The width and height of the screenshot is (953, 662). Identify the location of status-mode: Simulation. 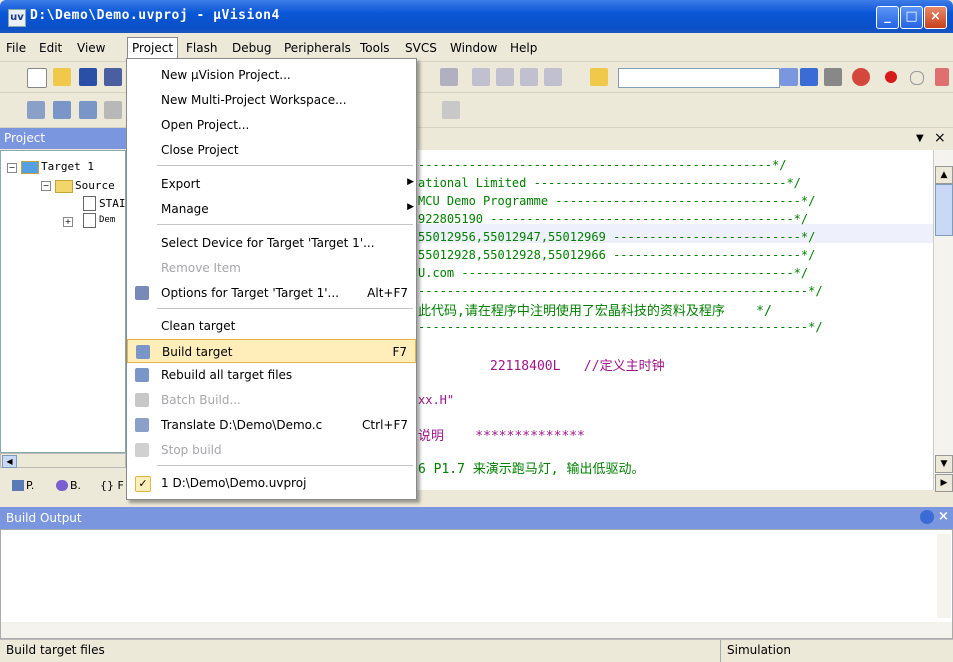
(758, 651).